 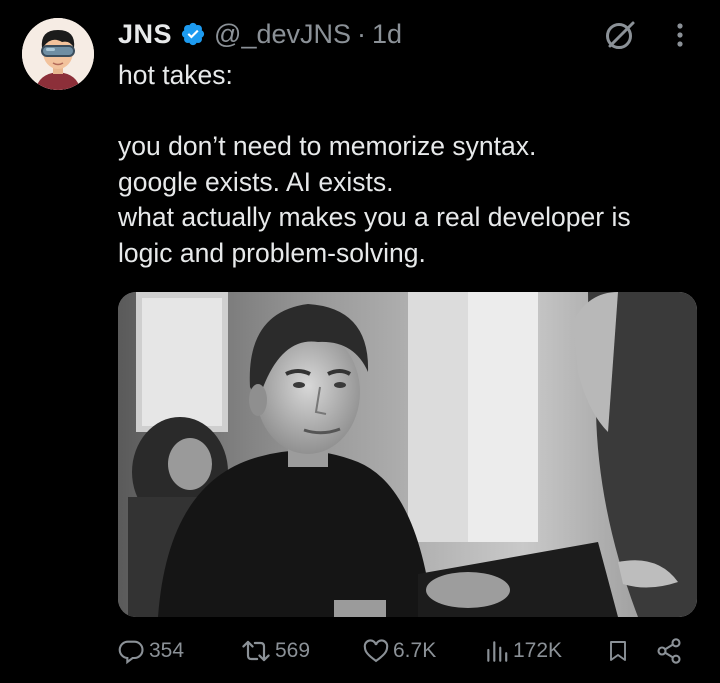 What do you see at coordinates (272, 252) in the screenshot?
I see `tweet-line: logic and problem-solving.` at bounding box center [272, 252].